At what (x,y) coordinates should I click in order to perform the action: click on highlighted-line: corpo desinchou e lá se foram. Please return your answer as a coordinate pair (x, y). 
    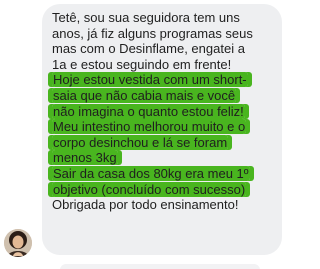
    Looking at the image, I should click on (140, 142).